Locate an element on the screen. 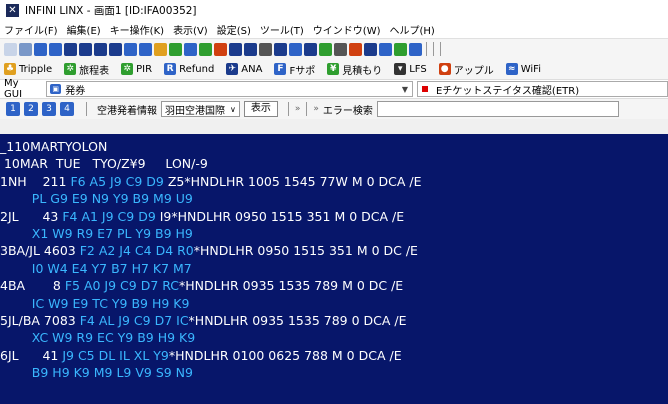  availability-text: B9 H9 K9 M9 L9 V9 S9 N9 is located at coordinates (96, 373).